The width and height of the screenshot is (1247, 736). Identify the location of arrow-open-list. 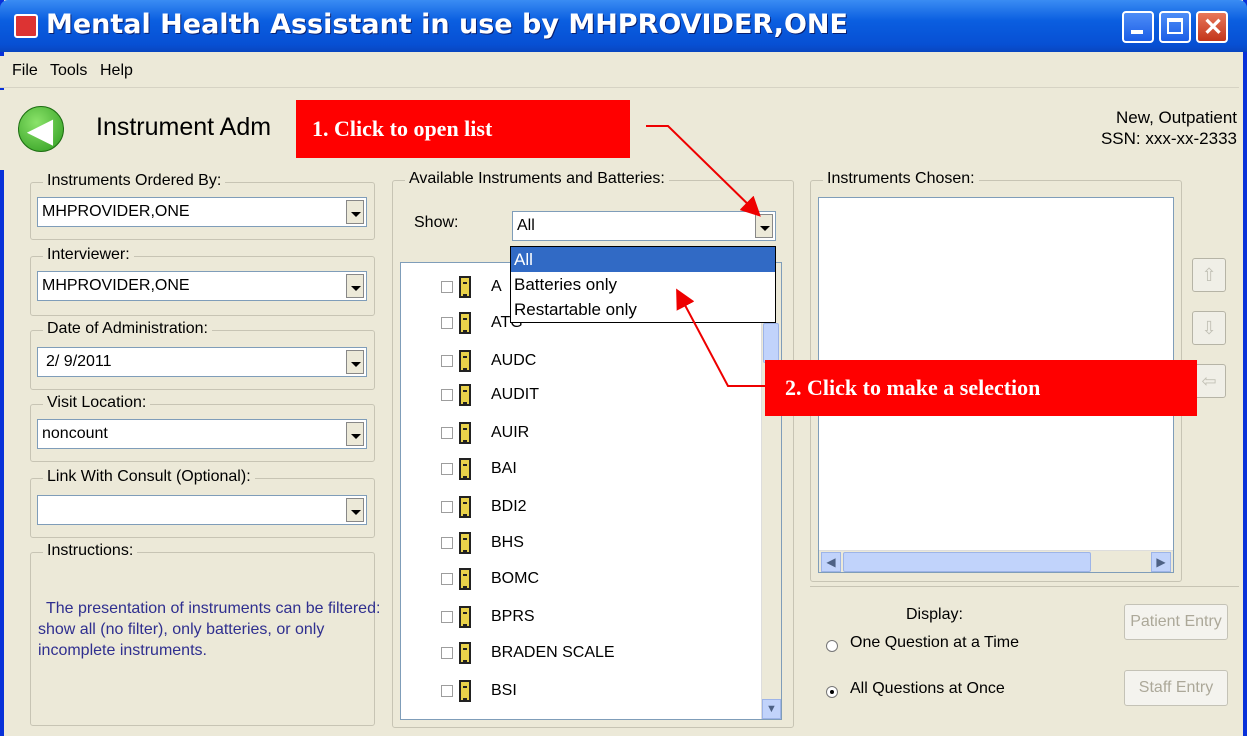
(703, 171).